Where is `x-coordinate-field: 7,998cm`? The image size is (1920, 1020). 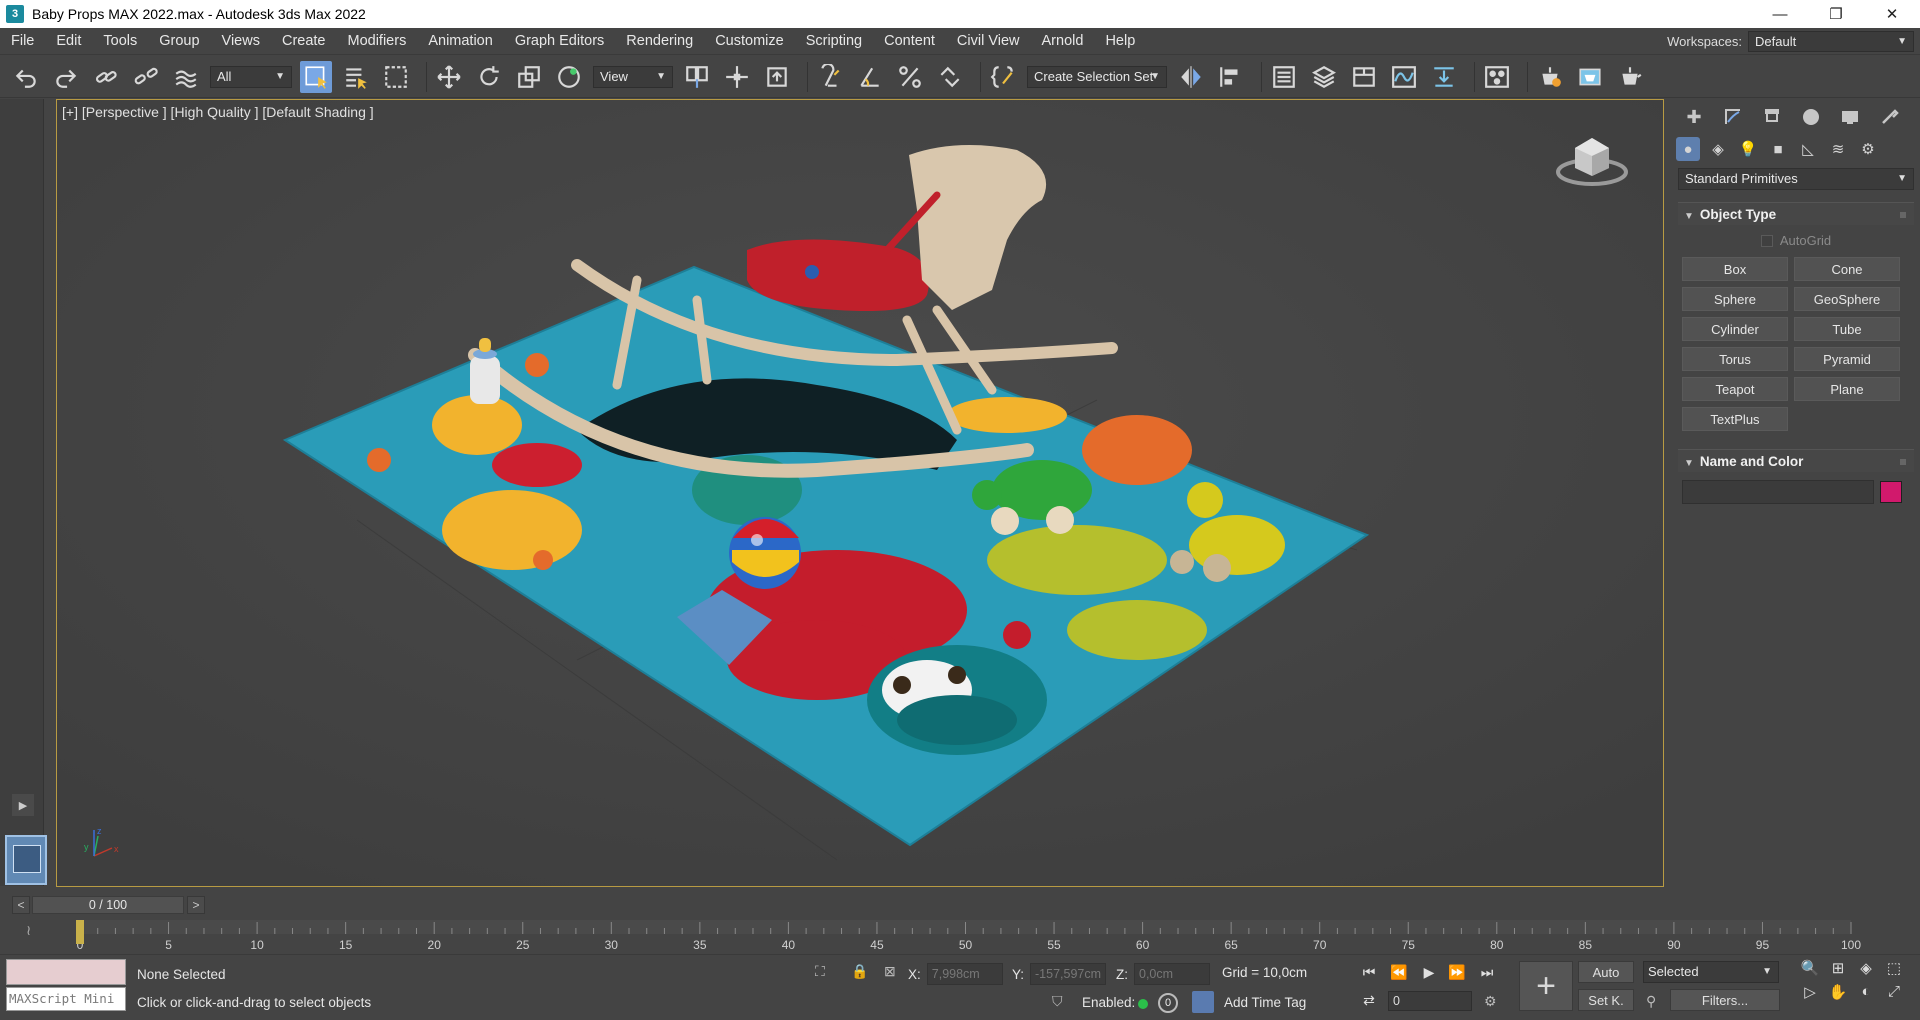
x-coordinate-field: 7,998cm is located at coordinates (964, 974).